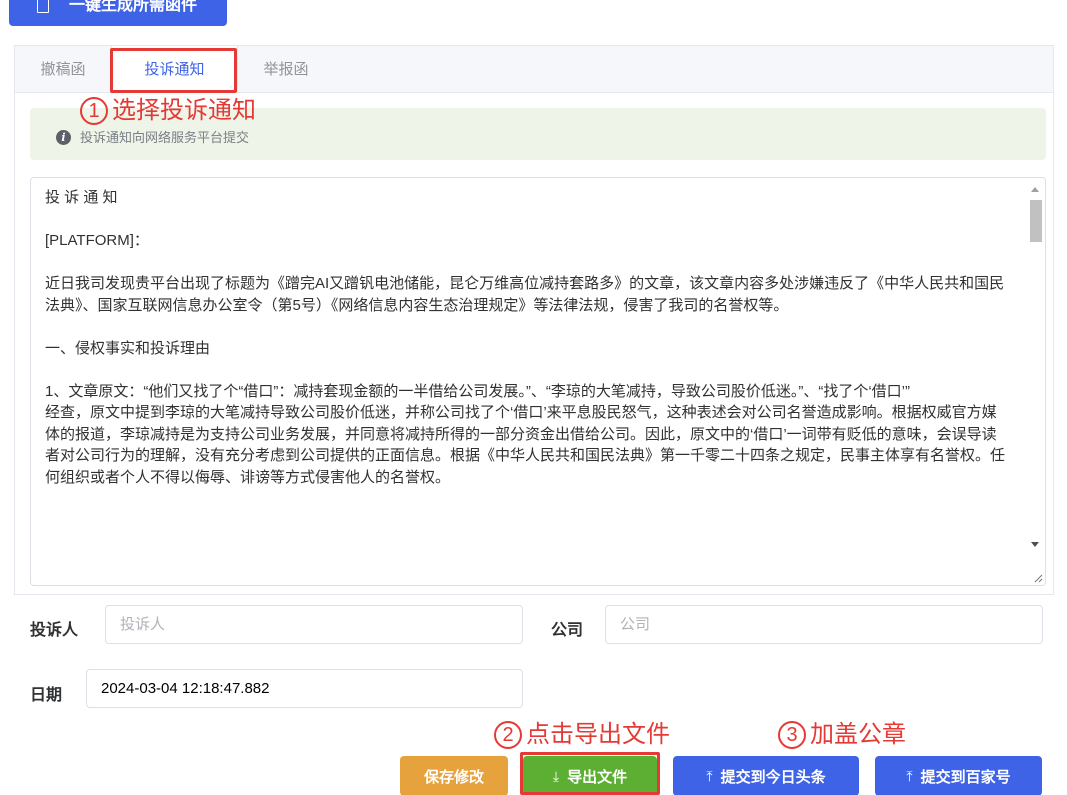 The height and width of the screenshot is (795, 1067). Describe the element at coordinates (173, 70) in the screenshot. I see `tab-highlight-box` at that location.